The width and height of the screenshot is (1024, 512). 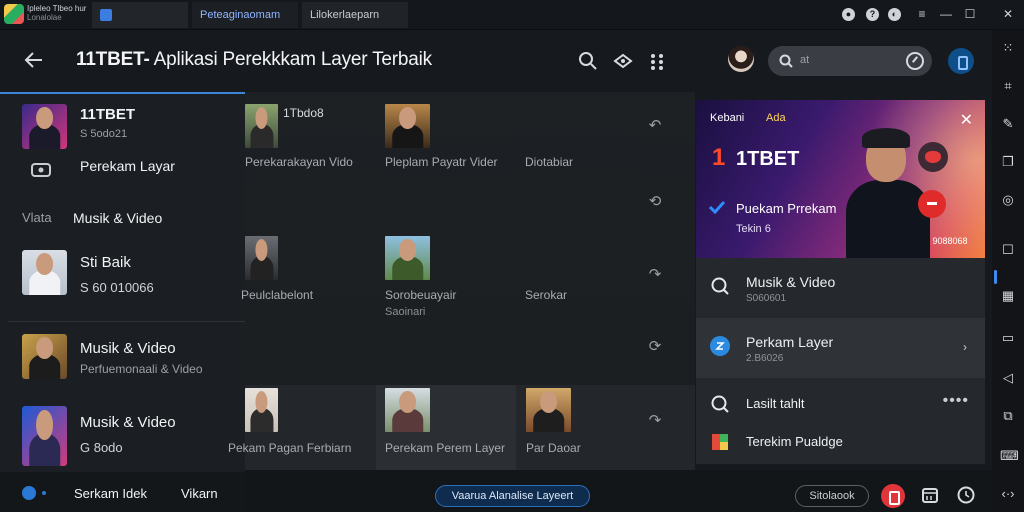 What do you see at coordinates (1008, 250) in the screenshot?
I see `square-icon: ☐` at bounding box center [1008, 250].